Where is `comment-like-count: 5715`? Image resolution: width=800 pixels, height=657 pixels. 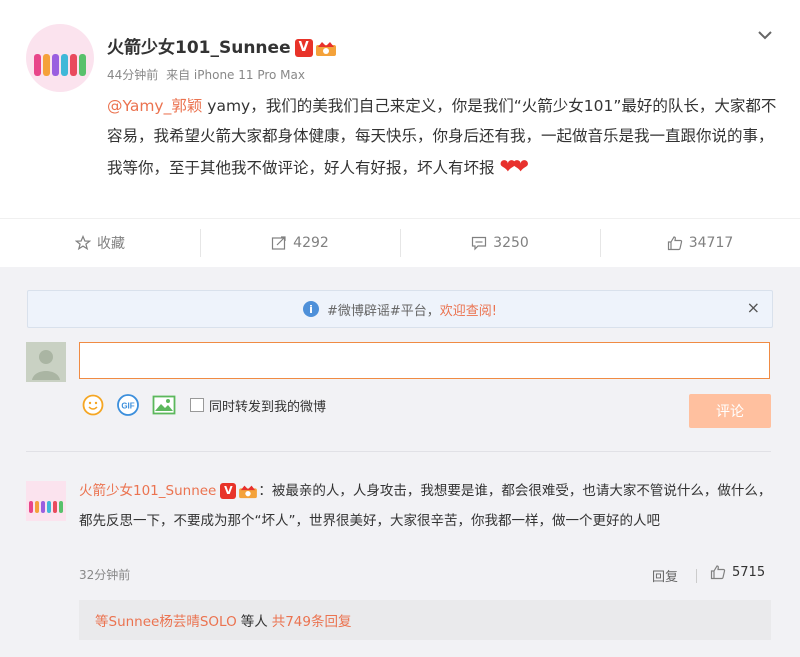
comment-like-count: 5715 is located at coordinates (749, 572).